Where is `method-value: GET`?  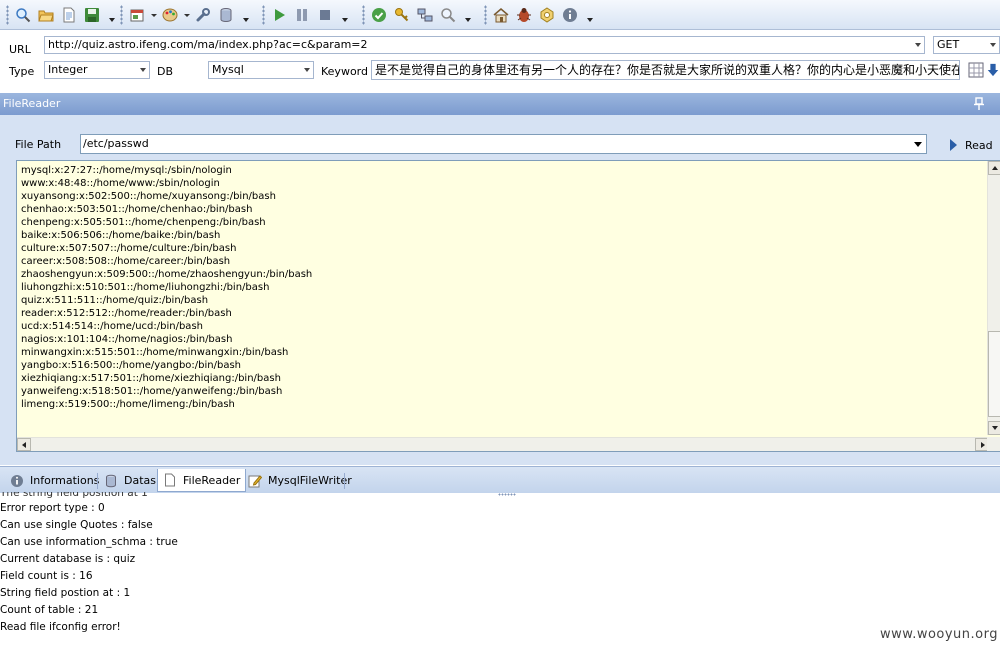 method-value: GET is located at coordinates (948, 44).